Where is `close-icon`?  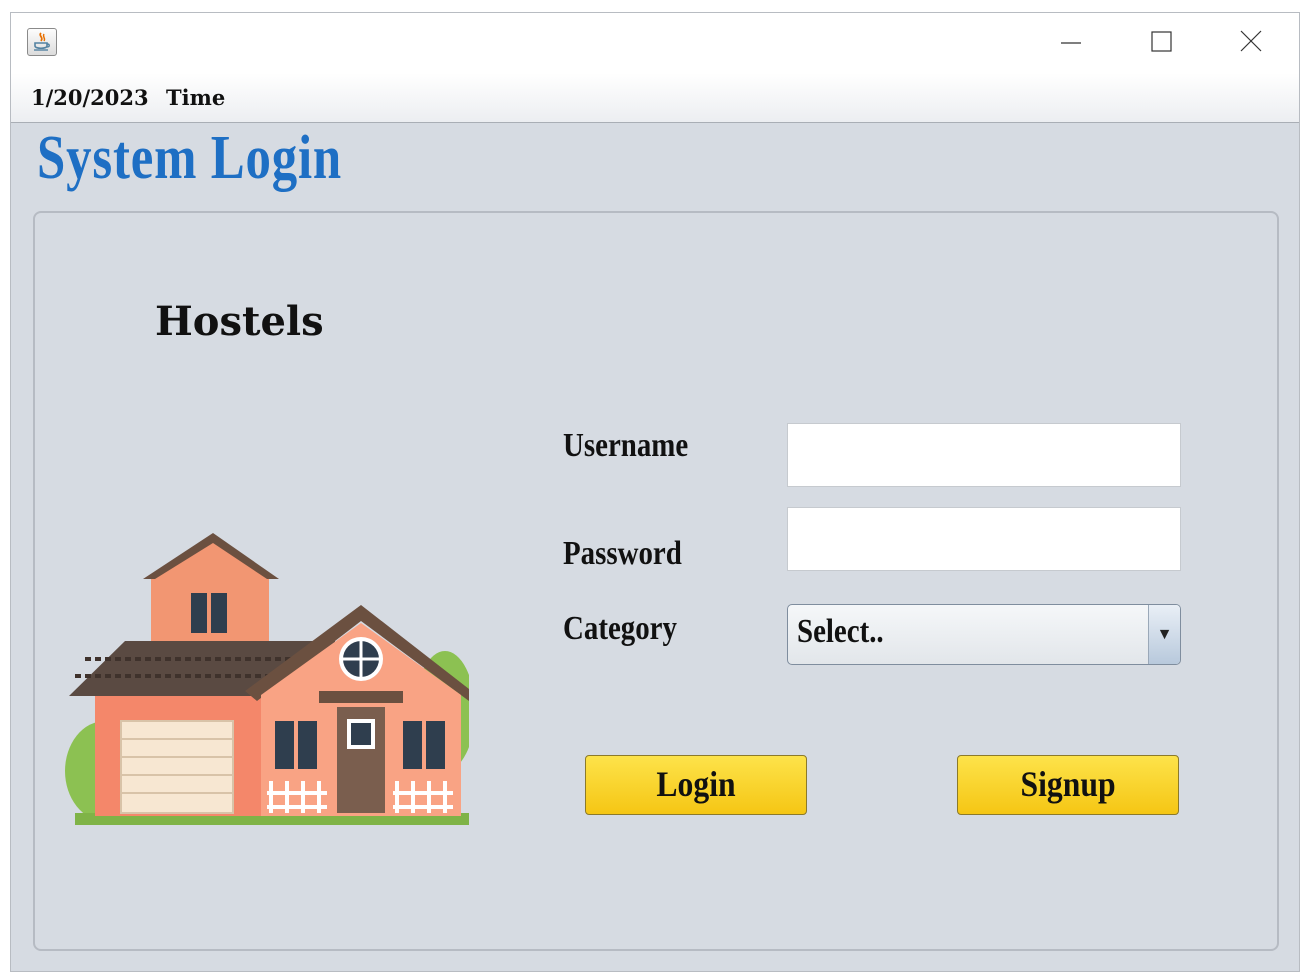 close-icon is located at coordinates (1251, 42).